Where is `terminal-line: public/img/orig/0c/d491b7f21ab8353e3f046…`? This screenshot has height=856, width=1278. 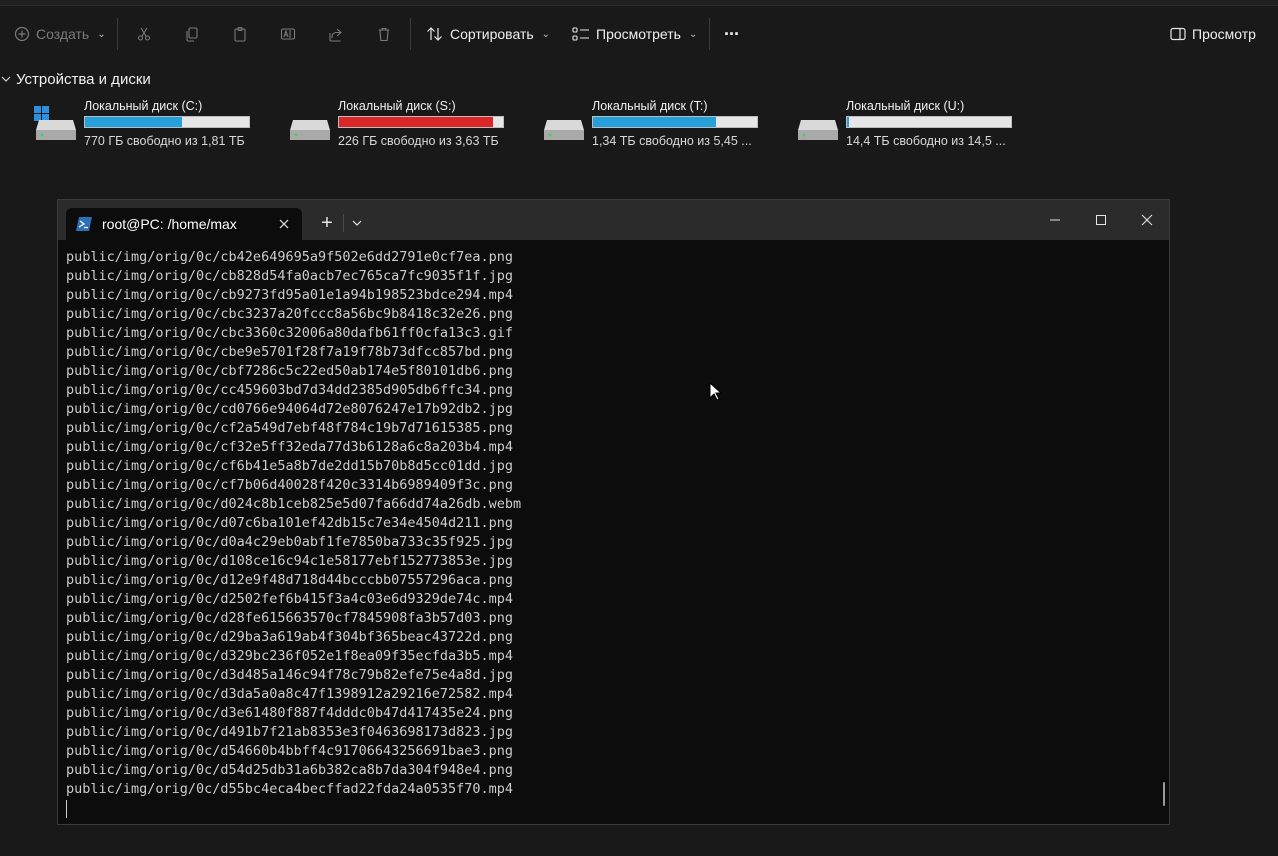 terminal-line: public/img/orig/0c/d491b7f21ab8353e3f046… is located at coordinates (290, 732).